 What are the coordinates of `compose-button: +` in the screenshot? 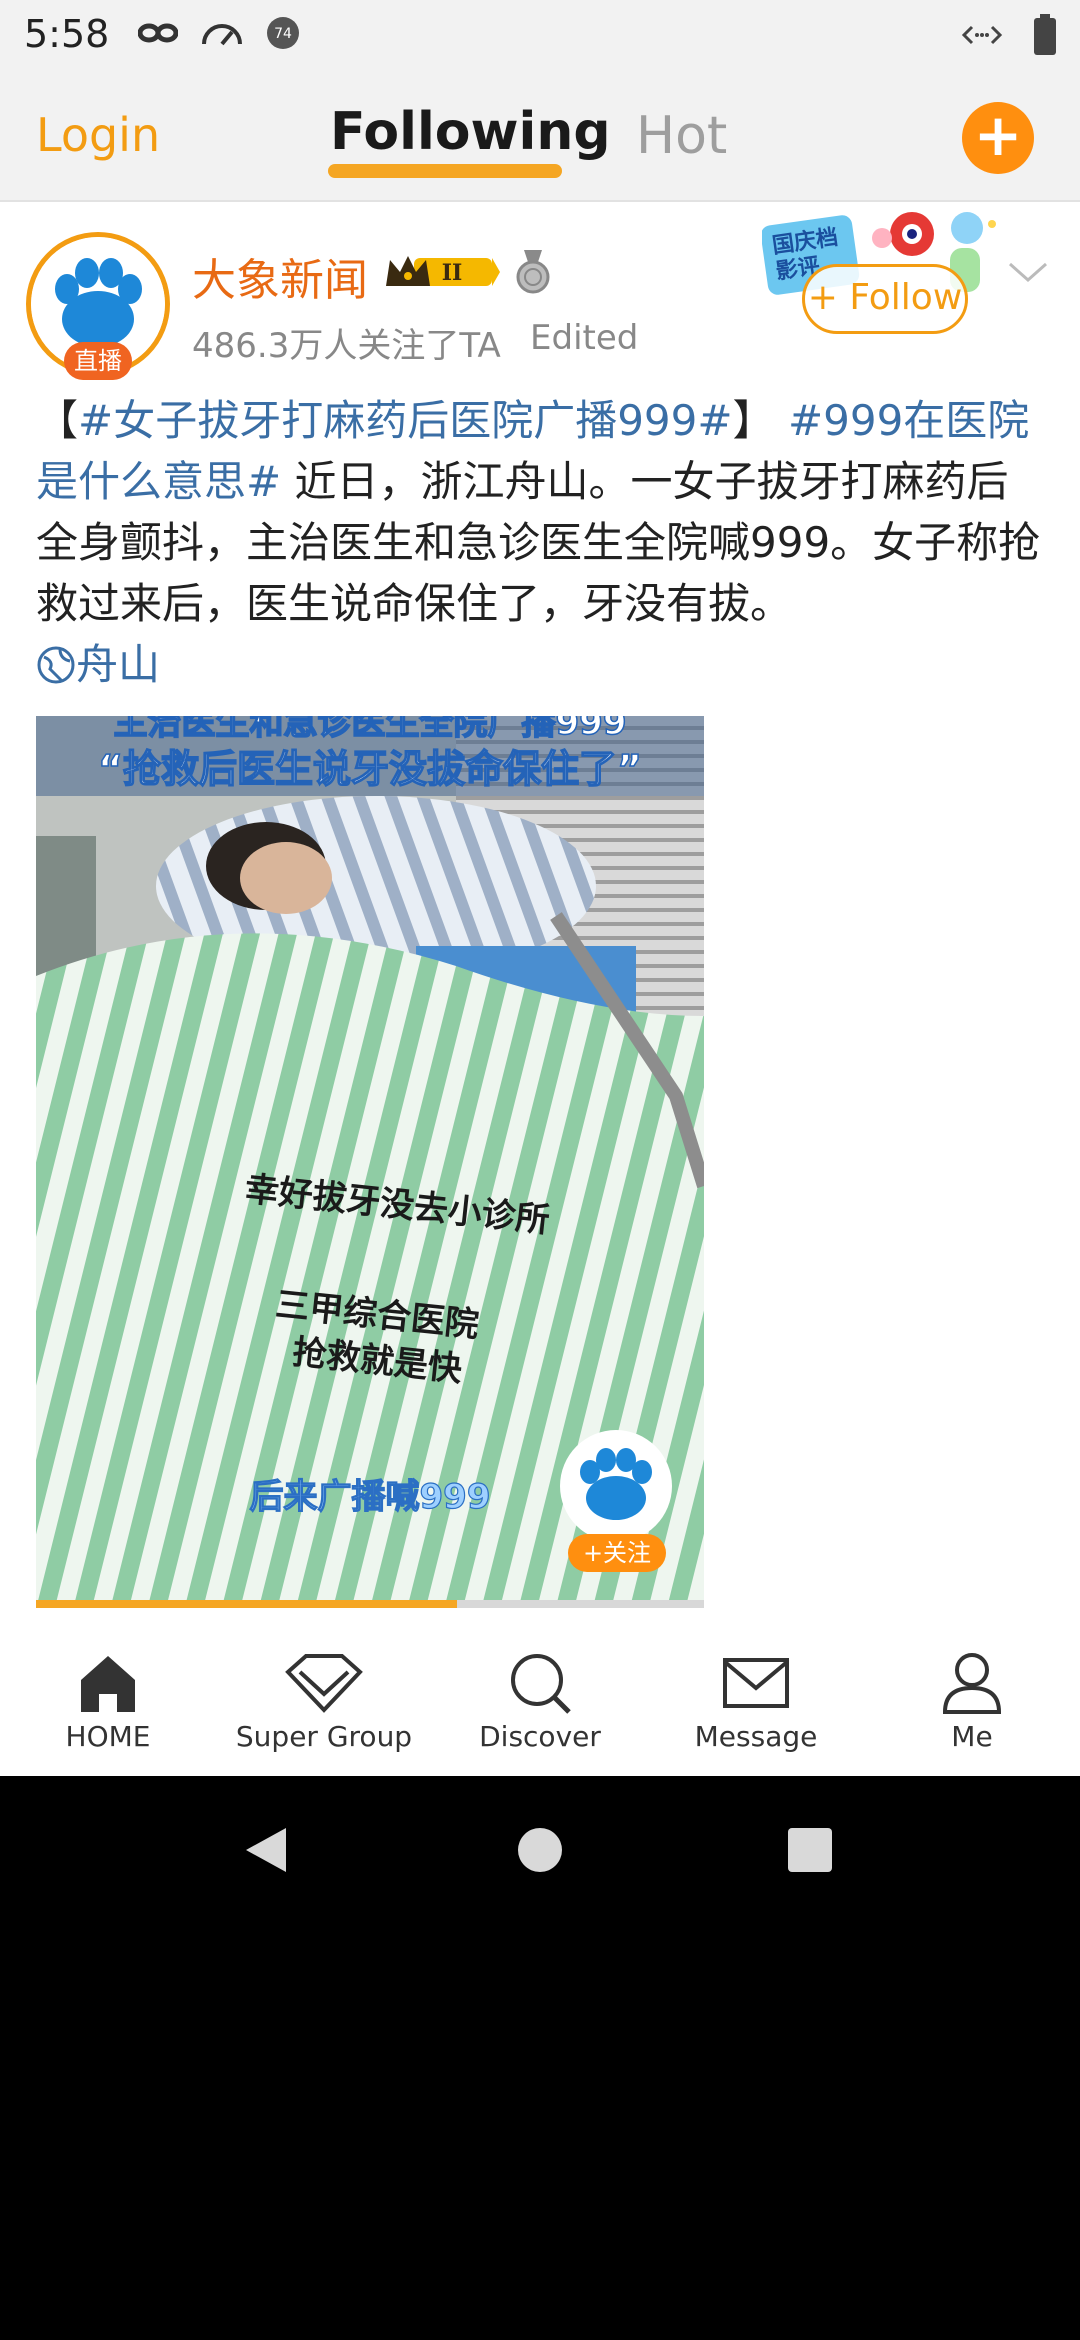 It's located at (998, 138).